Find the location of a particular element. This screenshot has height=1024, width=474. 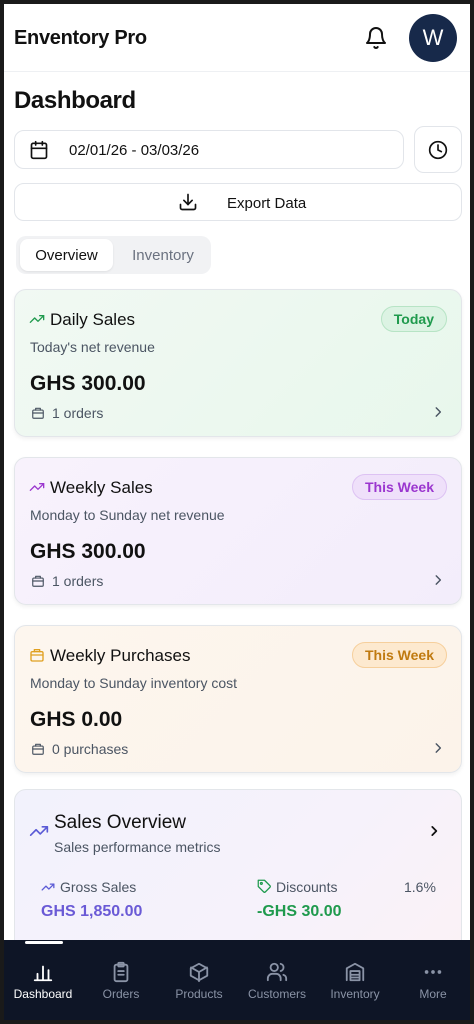

card-subtitle: Today's net revenue is located at coordinates (92, 347).